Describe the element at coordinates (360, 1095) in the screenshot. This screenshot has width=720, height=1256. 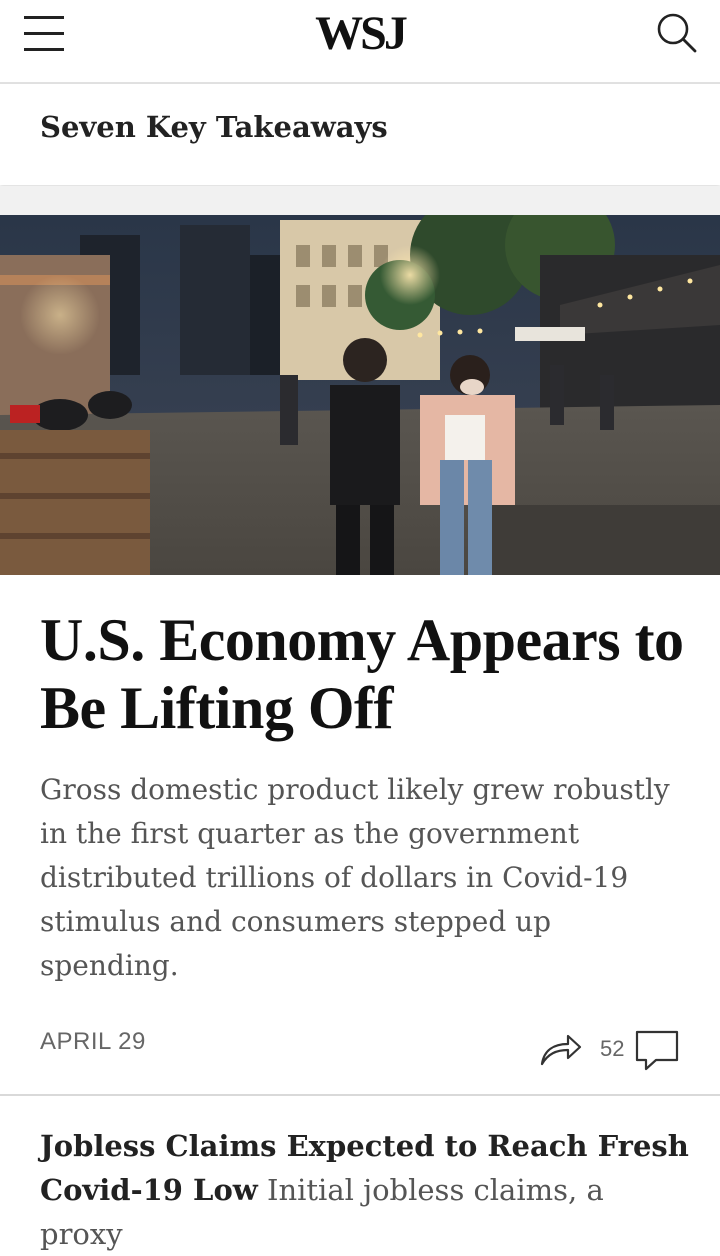
I see `article-divider` at that location.